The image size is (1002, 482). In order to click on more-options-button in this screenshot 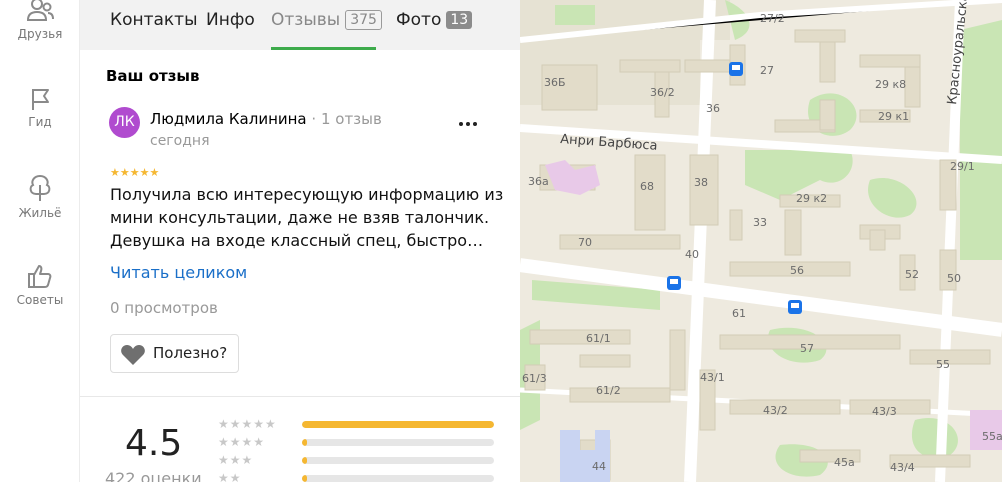, I will do `click(468, 120)`.